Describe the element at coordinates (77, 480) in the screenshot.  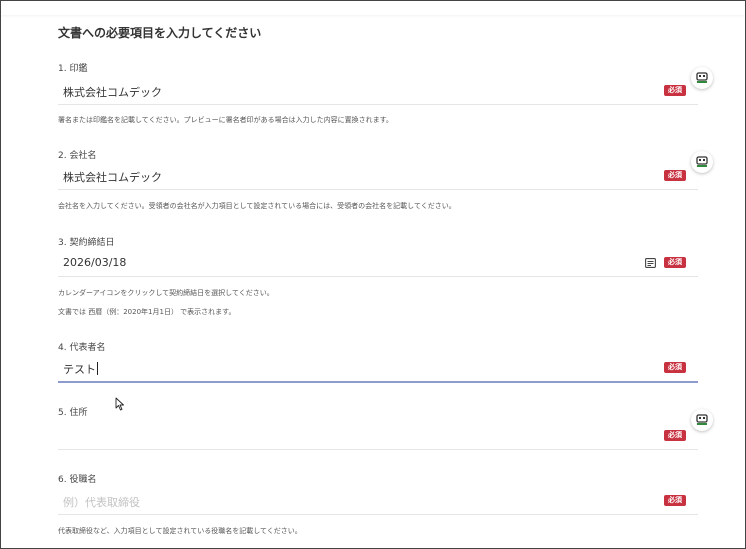
I see `field-label: 6. 役職名` at that location.